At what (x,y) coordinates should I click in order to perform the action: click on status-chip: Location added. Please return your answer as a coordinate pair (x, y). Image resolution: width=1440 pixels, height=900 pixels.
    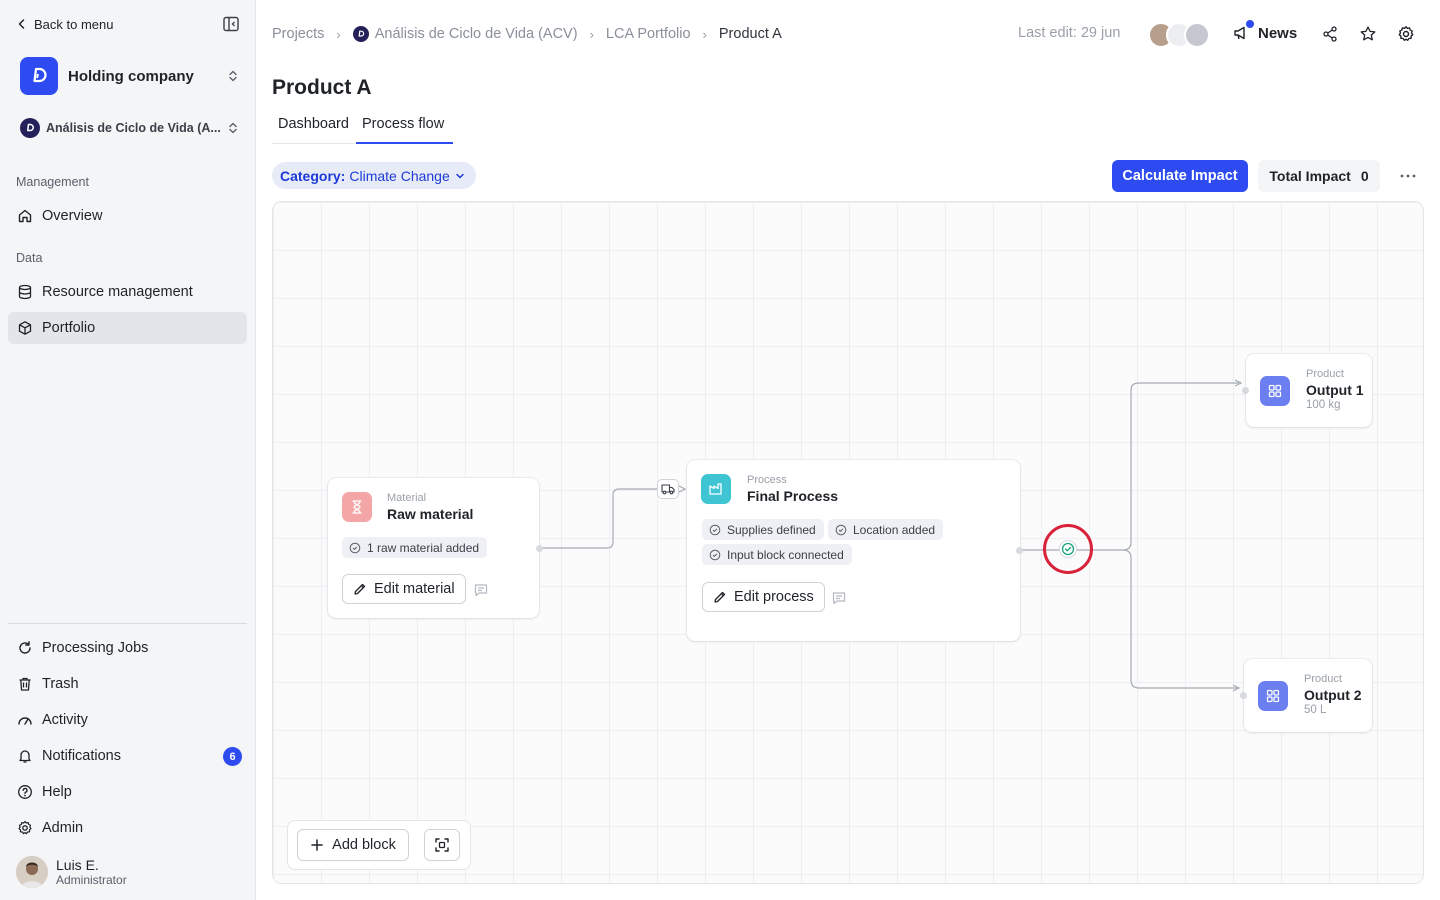
    Looking at the image, I should click on (886, 529).